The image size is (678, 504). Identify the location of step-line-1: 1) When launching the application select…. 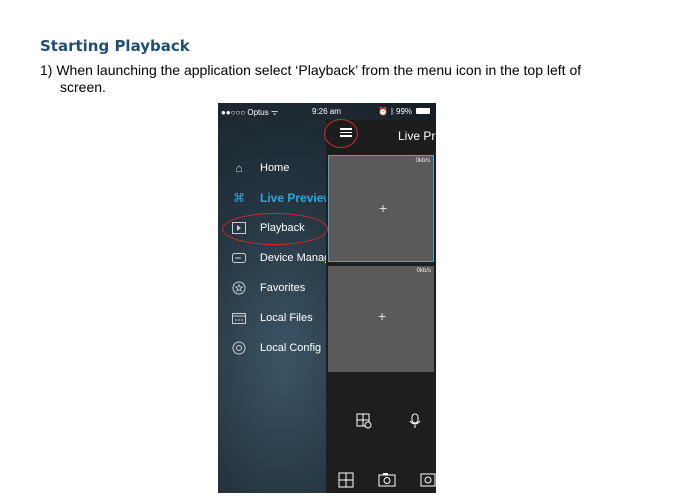
(311, 70).